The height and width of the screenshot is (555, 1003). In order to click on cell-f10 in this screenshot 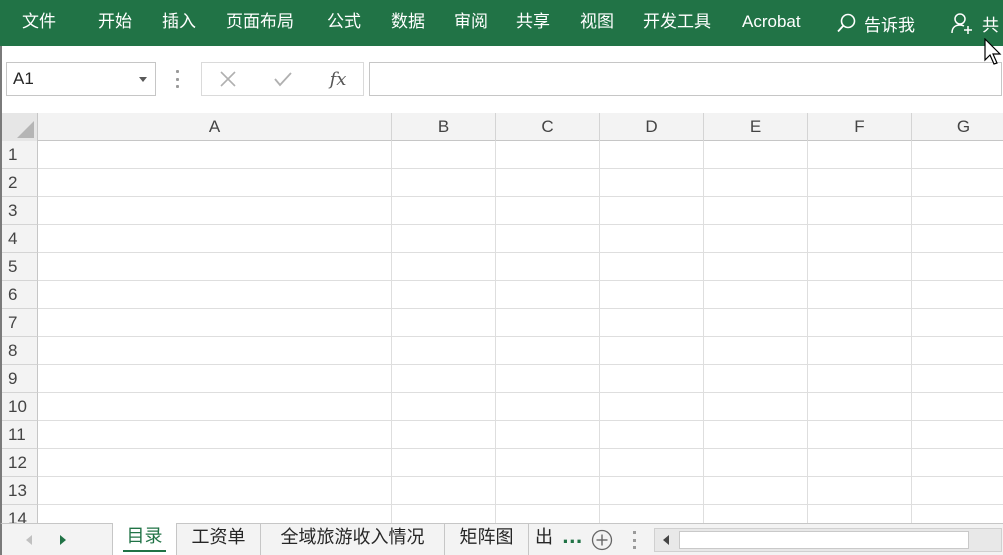, I will do `click(860, 407)`.